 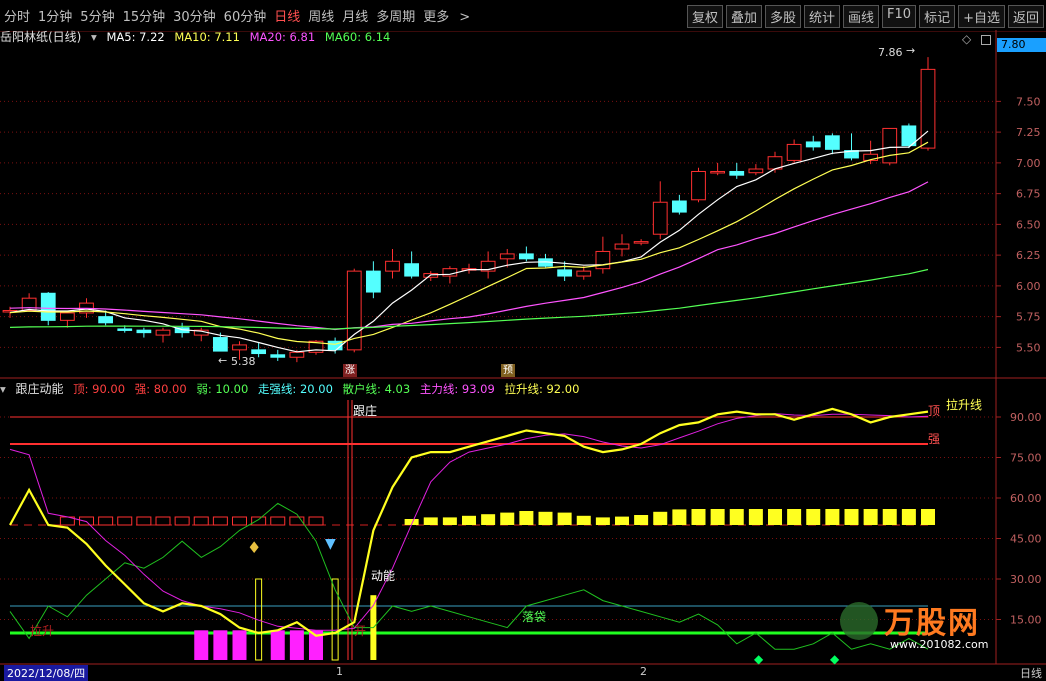 What do you see at coordinates (966, 39) in the screenshot?
I see `diamond-icon: ◇` at bounding box center [966, 39].